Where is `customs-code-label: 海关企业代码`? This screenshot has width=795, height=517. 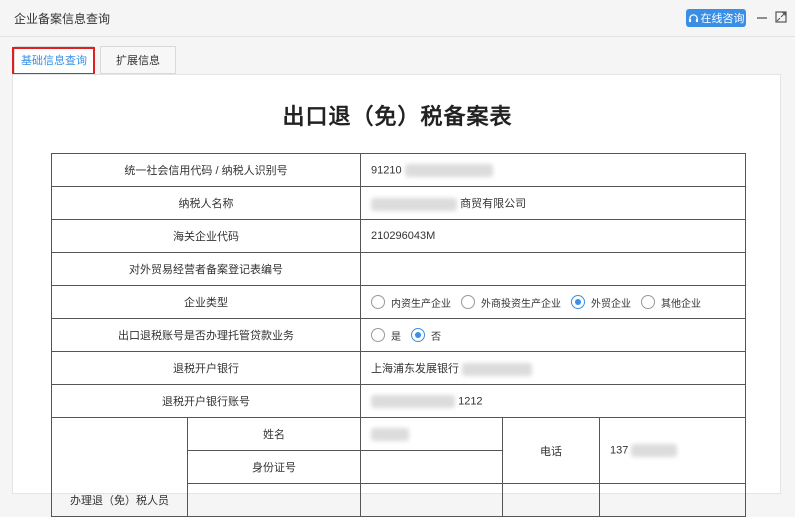 customs-code-label: 海关企业代码 is located at coordinates (206, 236).